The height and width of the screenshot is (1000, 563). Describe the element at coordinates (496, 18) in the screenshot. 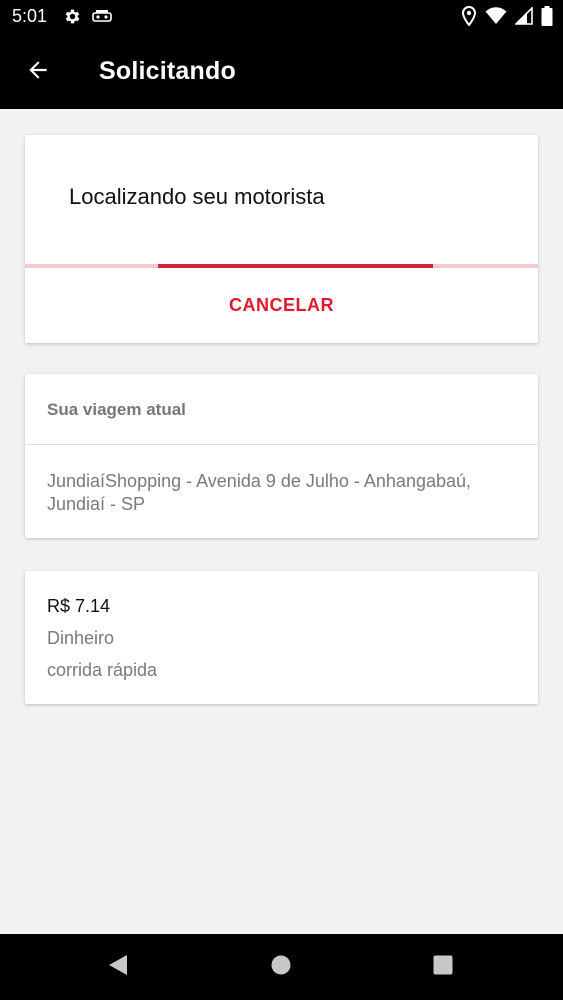

I see `wifi-icon` at that location.